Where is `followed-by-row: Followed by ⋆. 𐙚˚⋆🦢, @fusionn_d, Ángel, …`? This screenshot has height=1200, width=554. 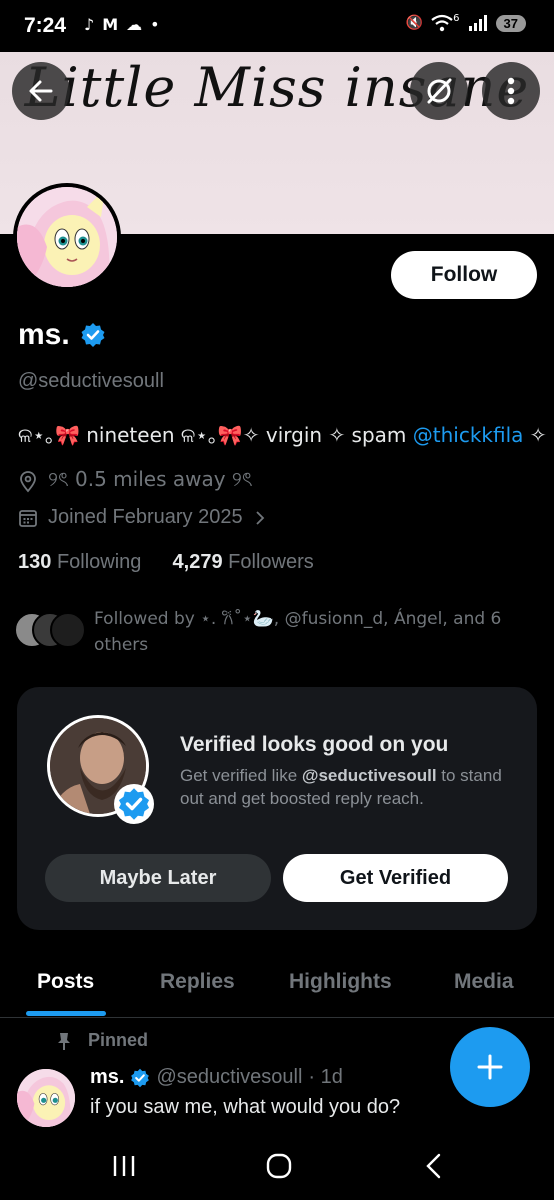 followed-by-row: Followed by ⋆. 𐙚˚⋆🦢, @fusionn_d, Ángel, … is located at coordinates (274, 632).